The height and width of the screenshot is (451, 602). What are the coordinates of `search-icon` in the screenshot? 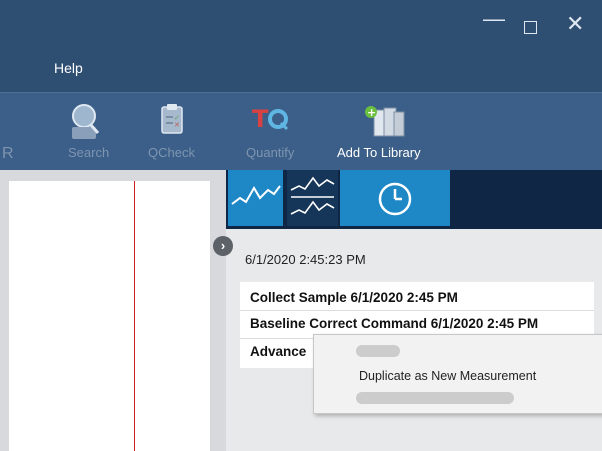 It's located at (86, 121).